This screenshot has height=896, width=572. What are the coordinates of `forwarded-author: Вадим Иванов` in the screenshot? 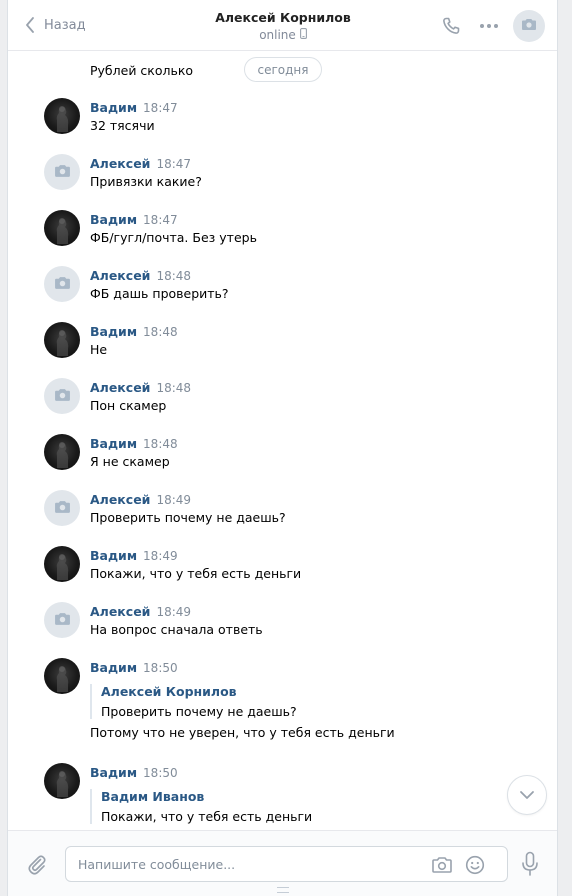 It's located at (206, 796).